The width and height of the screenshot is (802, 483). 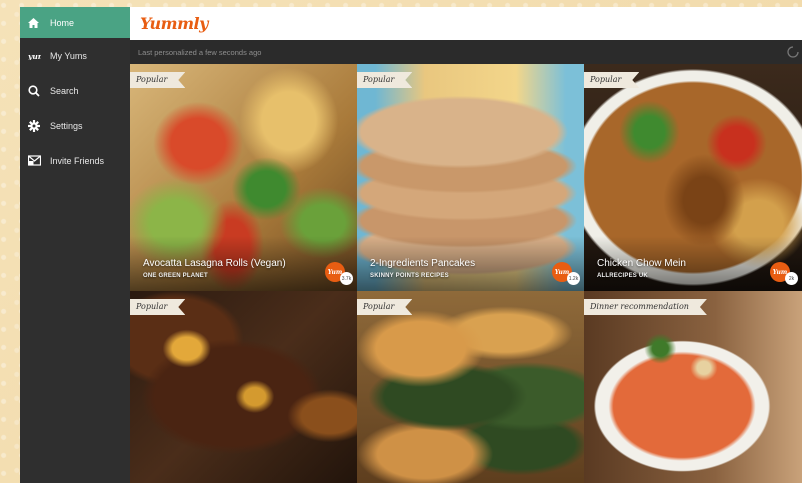 I want to click on dinner-recommendation-ribbon: Dinner recommendation, so click(x=645, y=307).